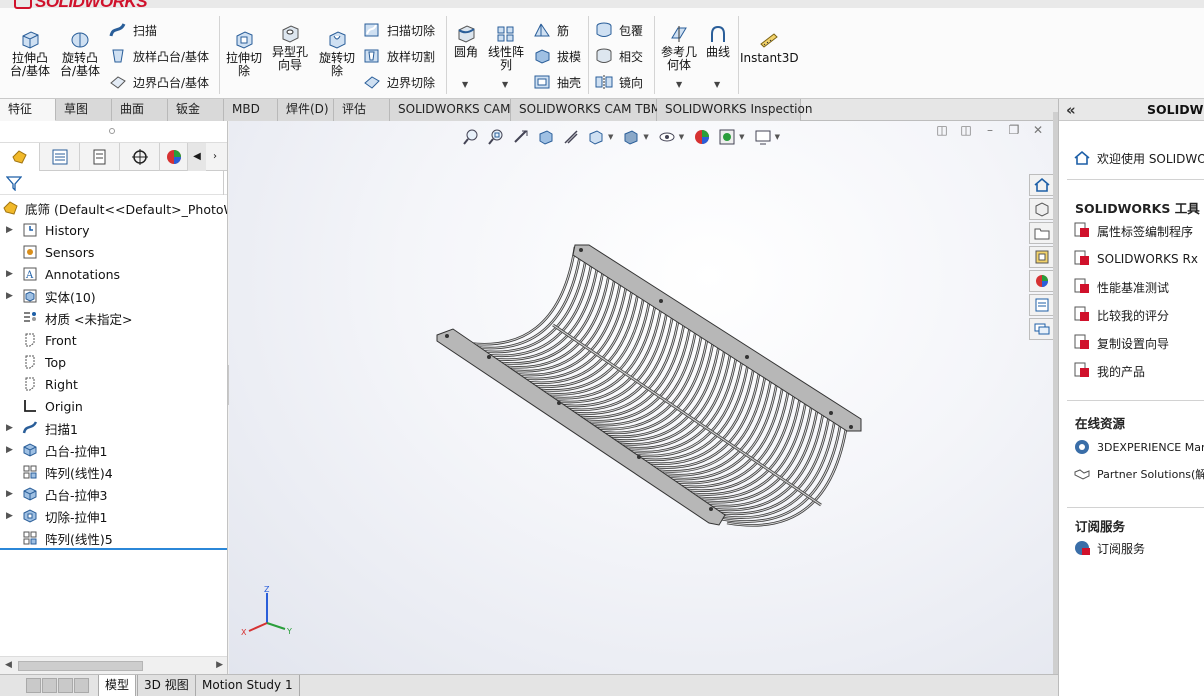  Describe the element at coordinates (28, 110) in the screenshot. I see `tab-features: 特征` at that location.